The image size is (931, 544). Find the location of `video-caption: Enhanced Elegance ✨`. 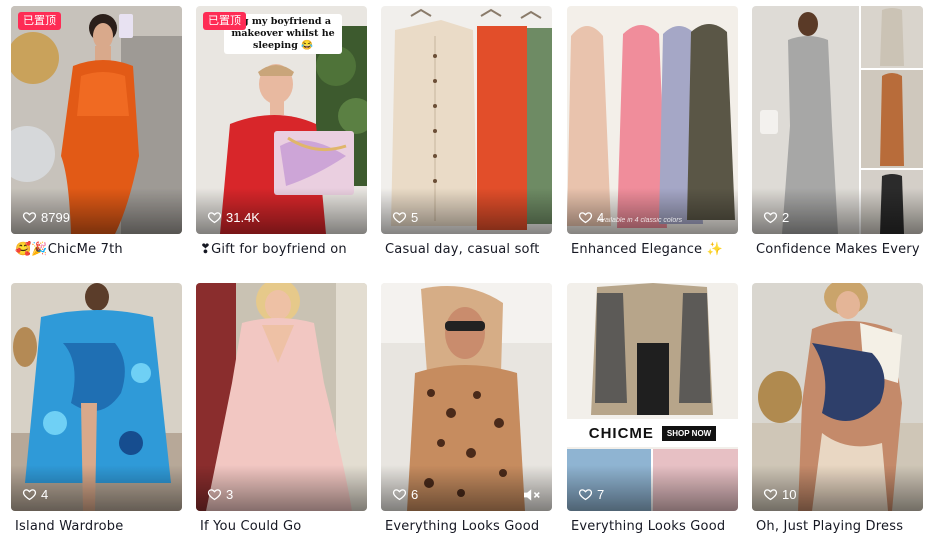

video-caption: Enhanced Elegance ✨ is located at coordinates (652, 250).